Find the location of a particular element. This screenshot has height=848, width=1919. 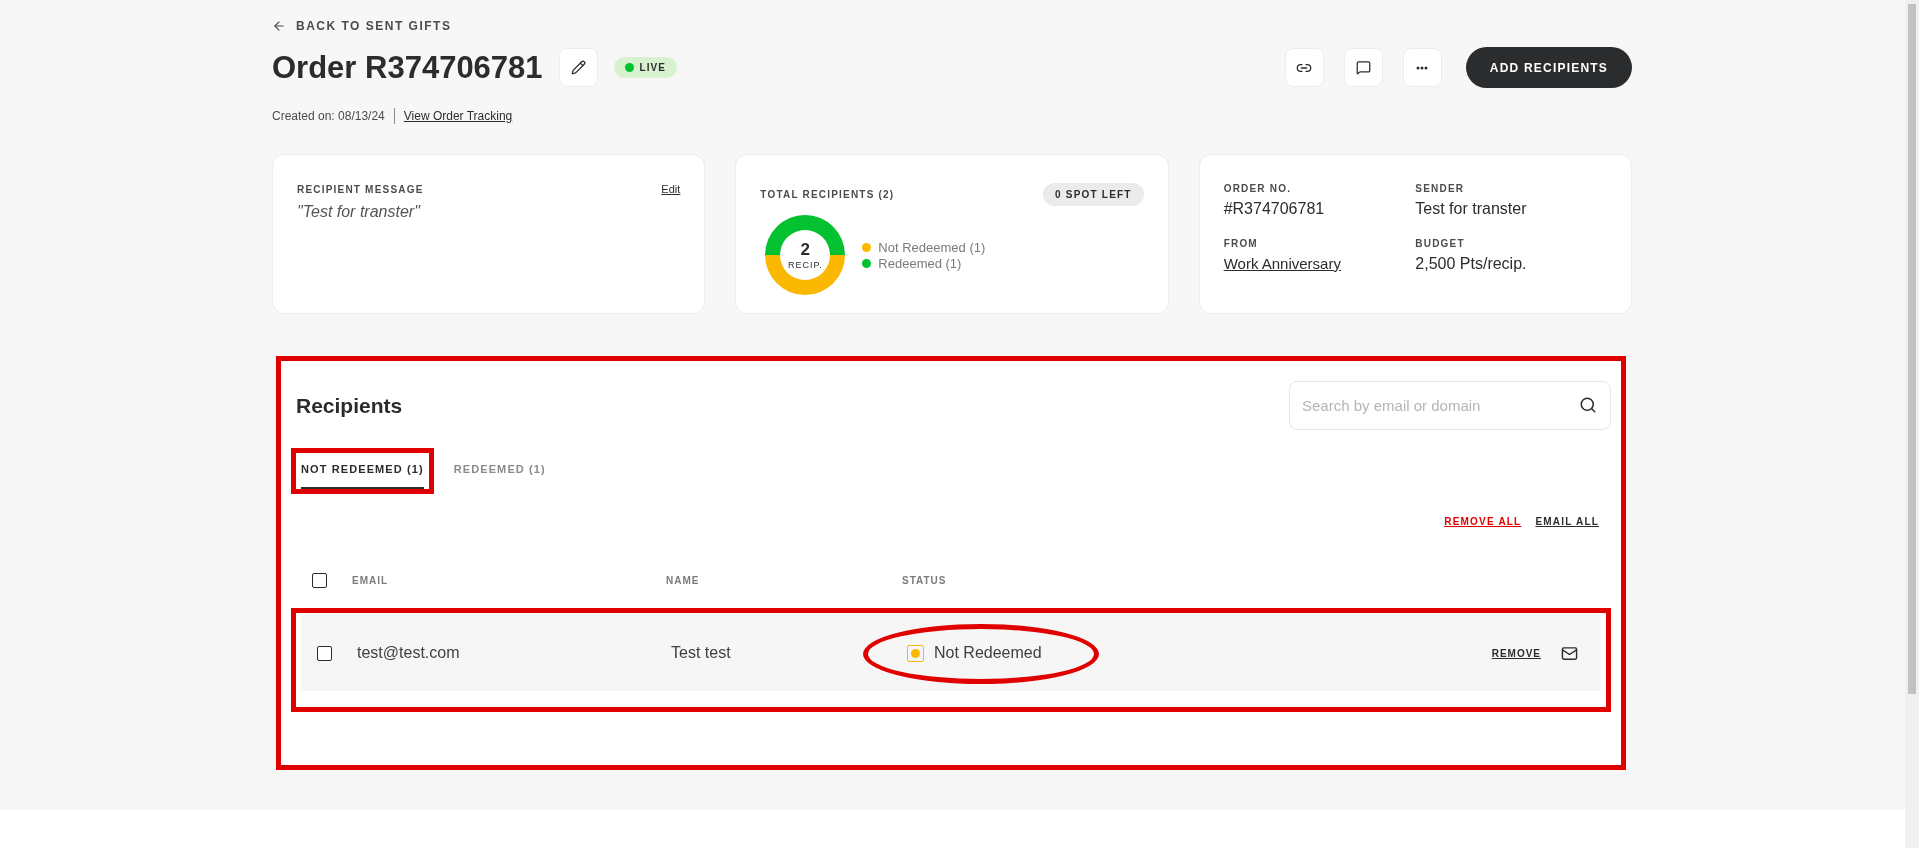

field-label: SENDER is located at coordinates (1440, 188).